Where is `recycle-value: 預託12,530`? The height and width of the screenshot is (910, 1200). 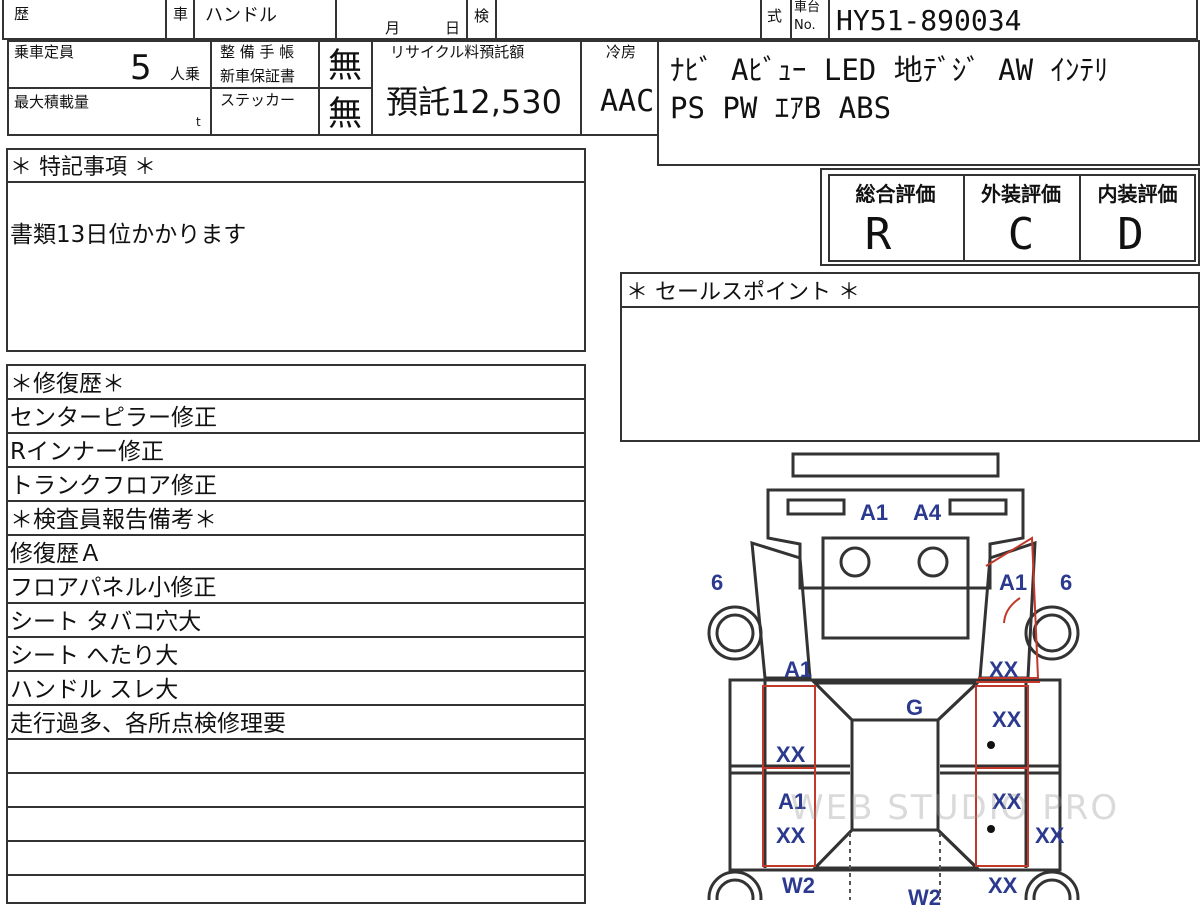 recycle-value: 預託12,530 is located at coordinates (474, 102).